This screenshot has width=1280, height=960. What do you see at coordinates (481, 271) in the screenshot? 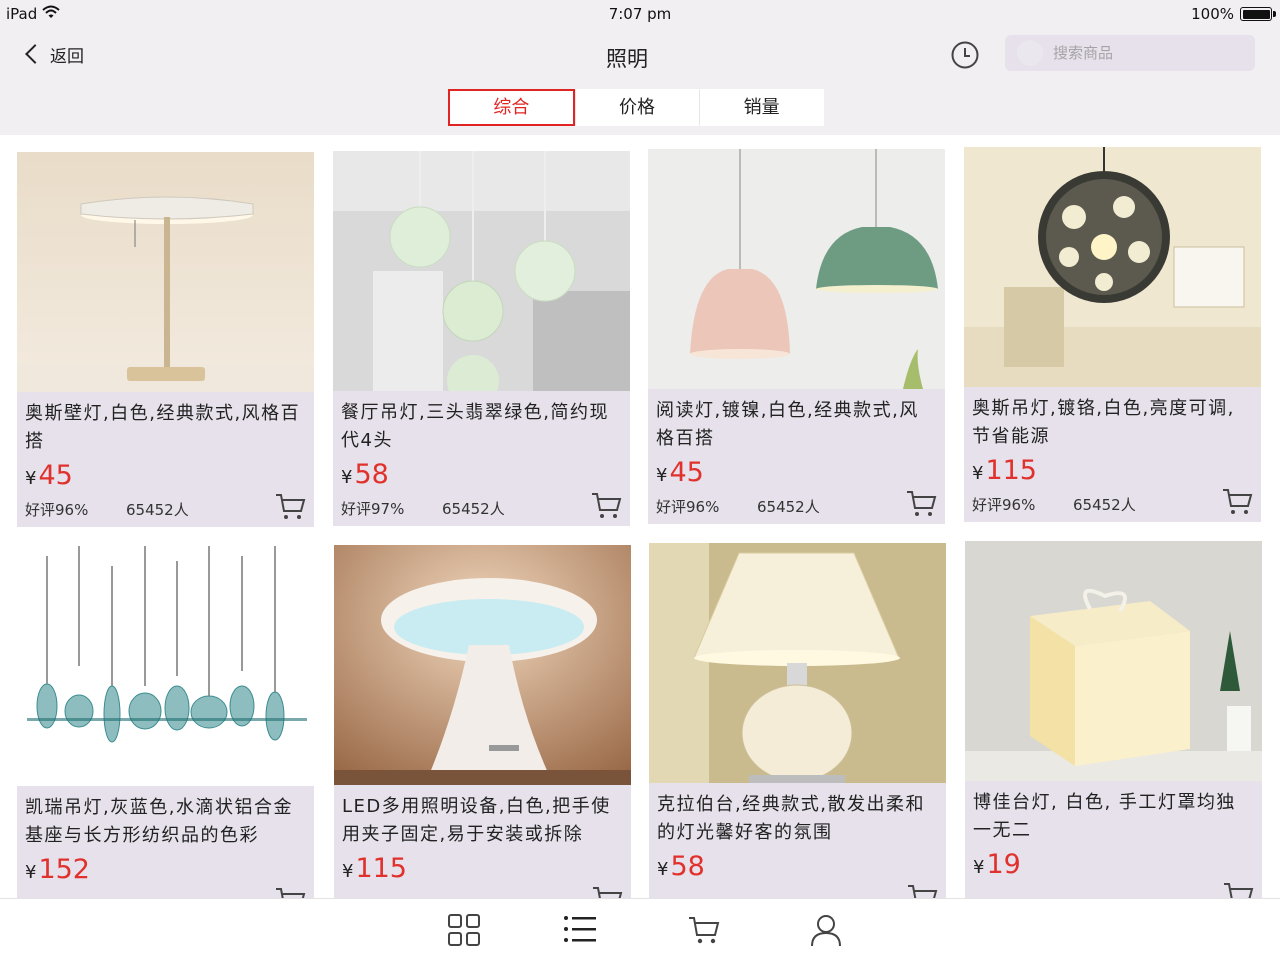
I see `product-image-pendant-lamps` at bounding box center [481, 271].